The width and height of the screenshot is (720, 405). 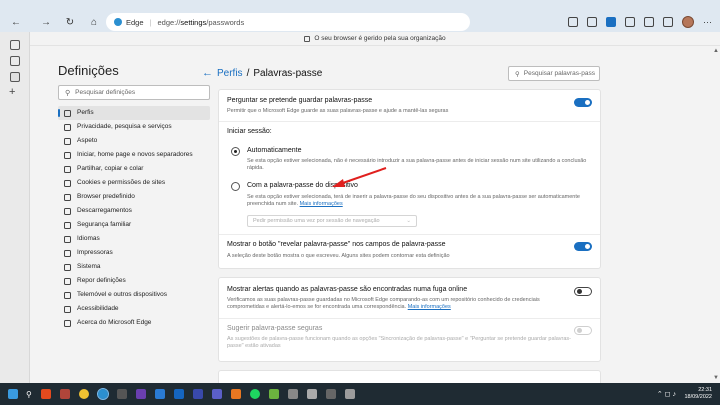 What do you see at coordinates (307, 38) in the screenshot?
I see `managed-icon` at bounding box center [307, 38].